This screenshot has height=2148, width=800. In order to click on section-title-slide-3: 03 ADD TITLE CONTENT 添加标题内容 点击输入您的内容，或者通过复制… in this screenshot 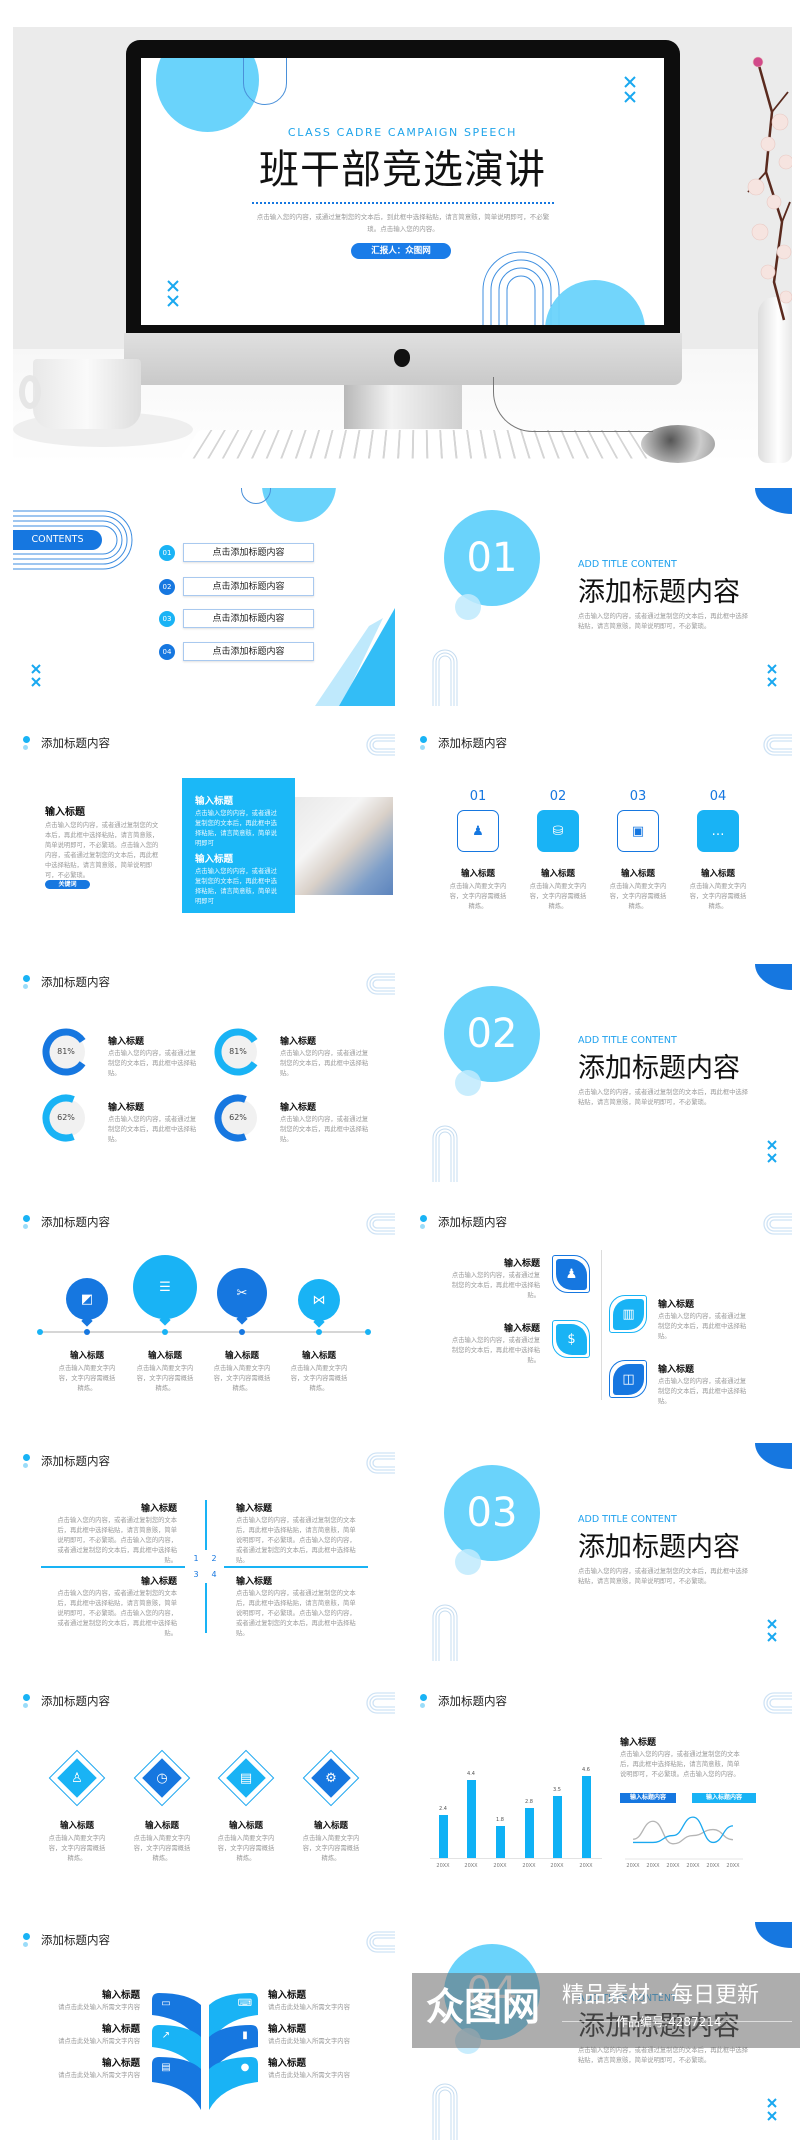, I will do `click(601, 1552)`.